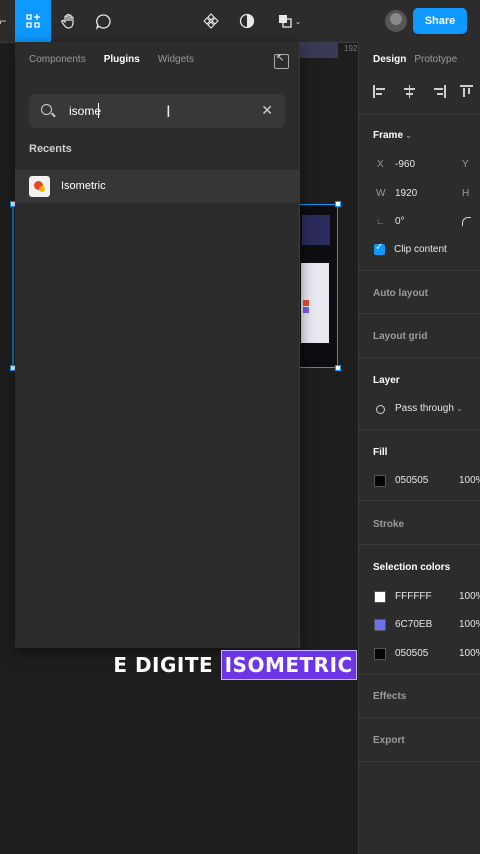 The width and height of the screenshot is (480, 854). Describe the element at coordinates (396, 21) in the screenshot. I see `avatar` at that location.